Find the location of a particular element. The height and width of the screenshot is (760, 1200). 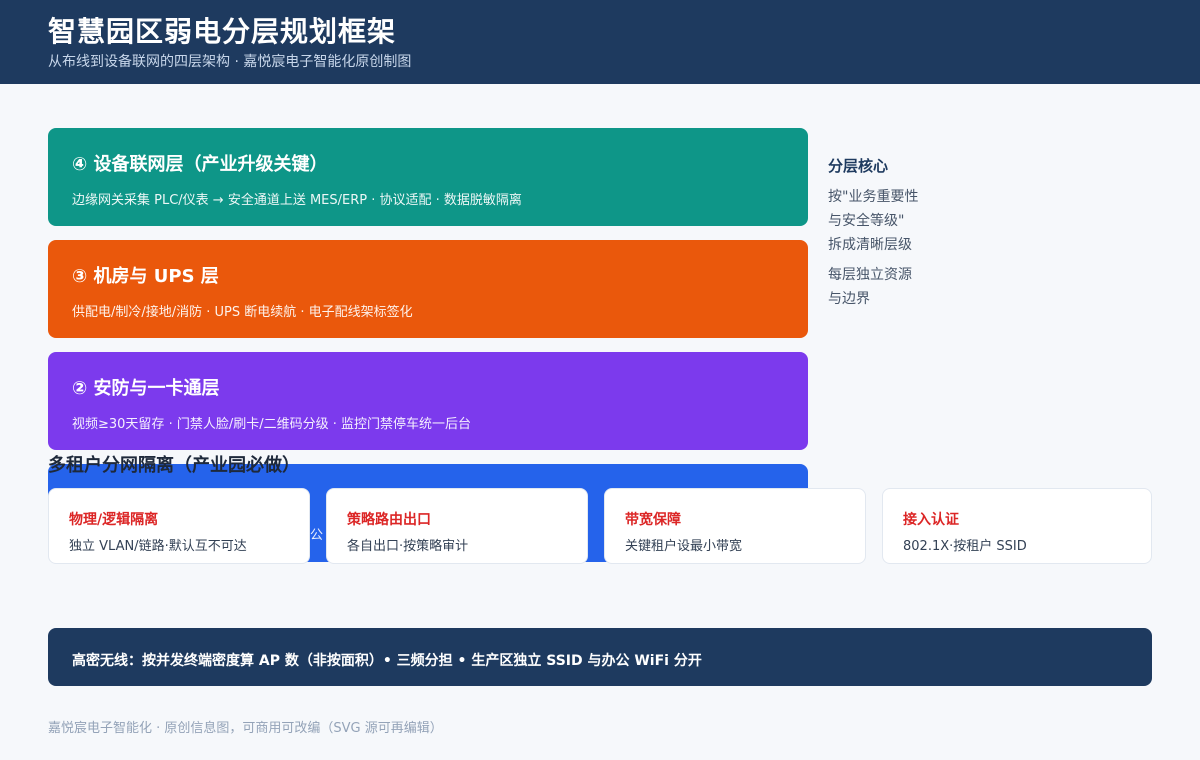

layer-title: ④ 设备联网层（产业升级关键） is located at coordinates (200, 164).